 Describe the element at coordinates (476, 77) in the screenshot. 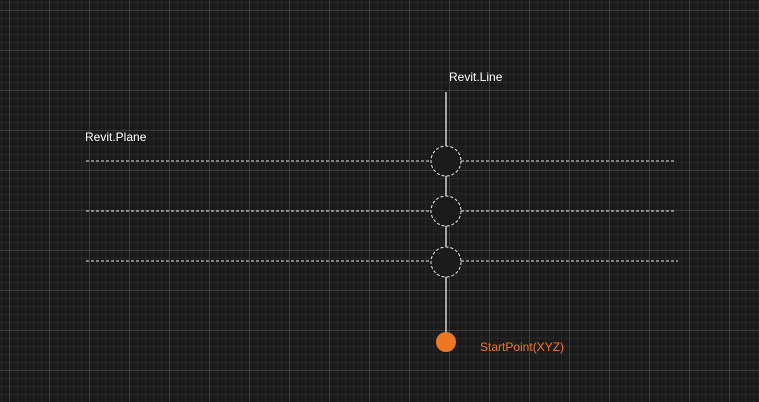

I see `line-label: Revit.Line` at that location.